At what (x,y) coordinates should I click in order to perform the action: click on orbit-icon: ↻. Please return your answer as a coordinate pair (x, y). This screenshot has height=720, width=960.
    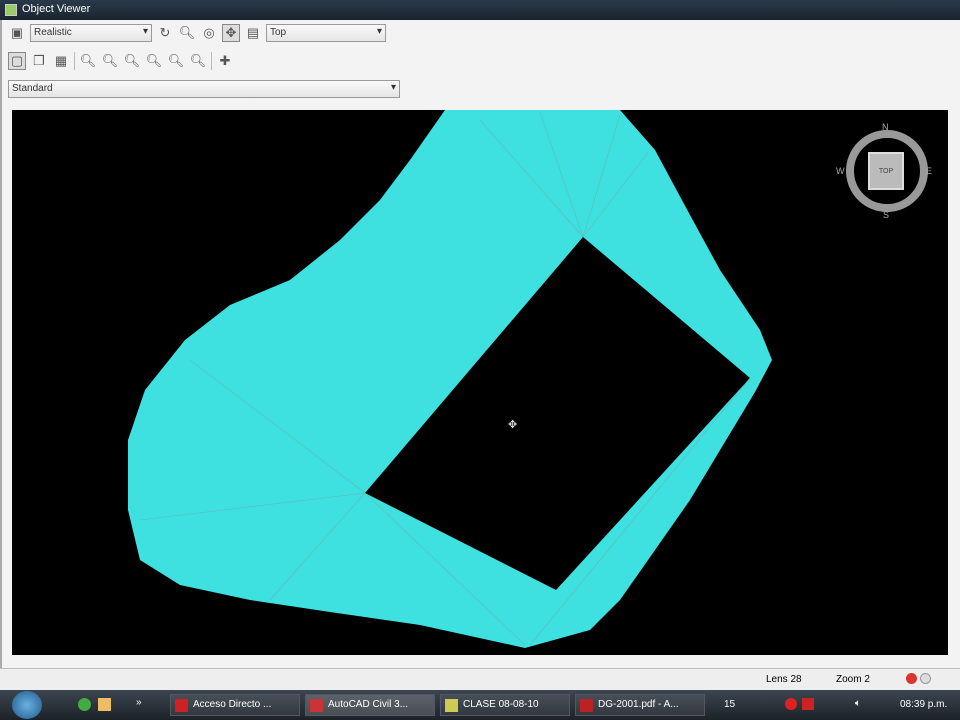
    Looking at the image, I should click on (165, 33).